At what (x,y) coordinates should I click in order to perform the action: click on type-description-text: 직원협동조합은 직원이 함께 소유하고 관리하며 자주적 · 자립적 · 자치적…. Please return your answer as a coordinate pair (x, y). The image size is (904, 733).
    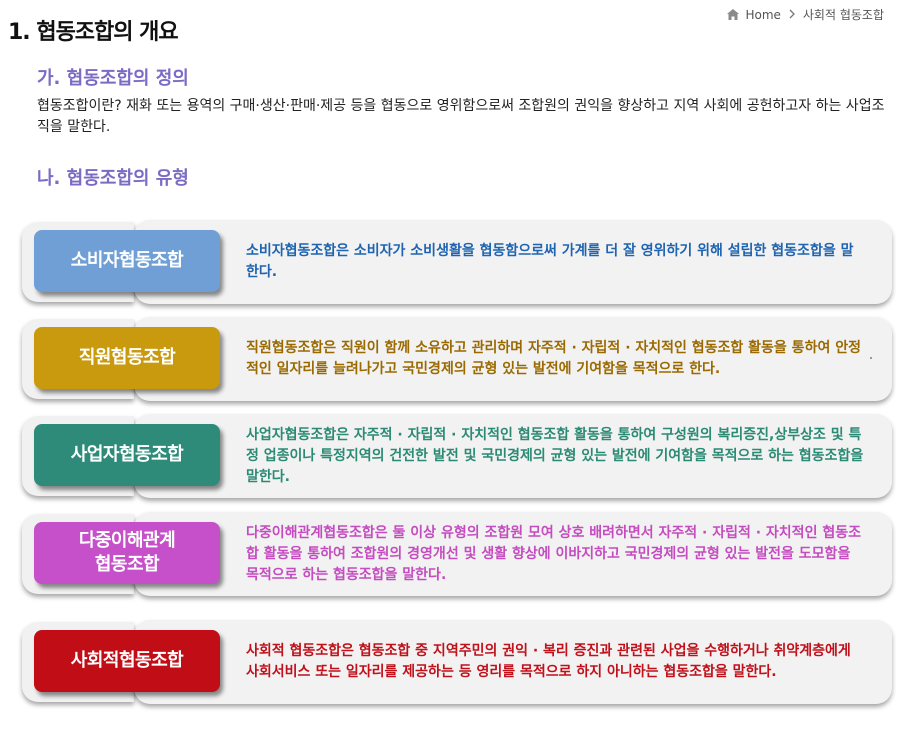
    Looking at the image, I should click on (553, 358).